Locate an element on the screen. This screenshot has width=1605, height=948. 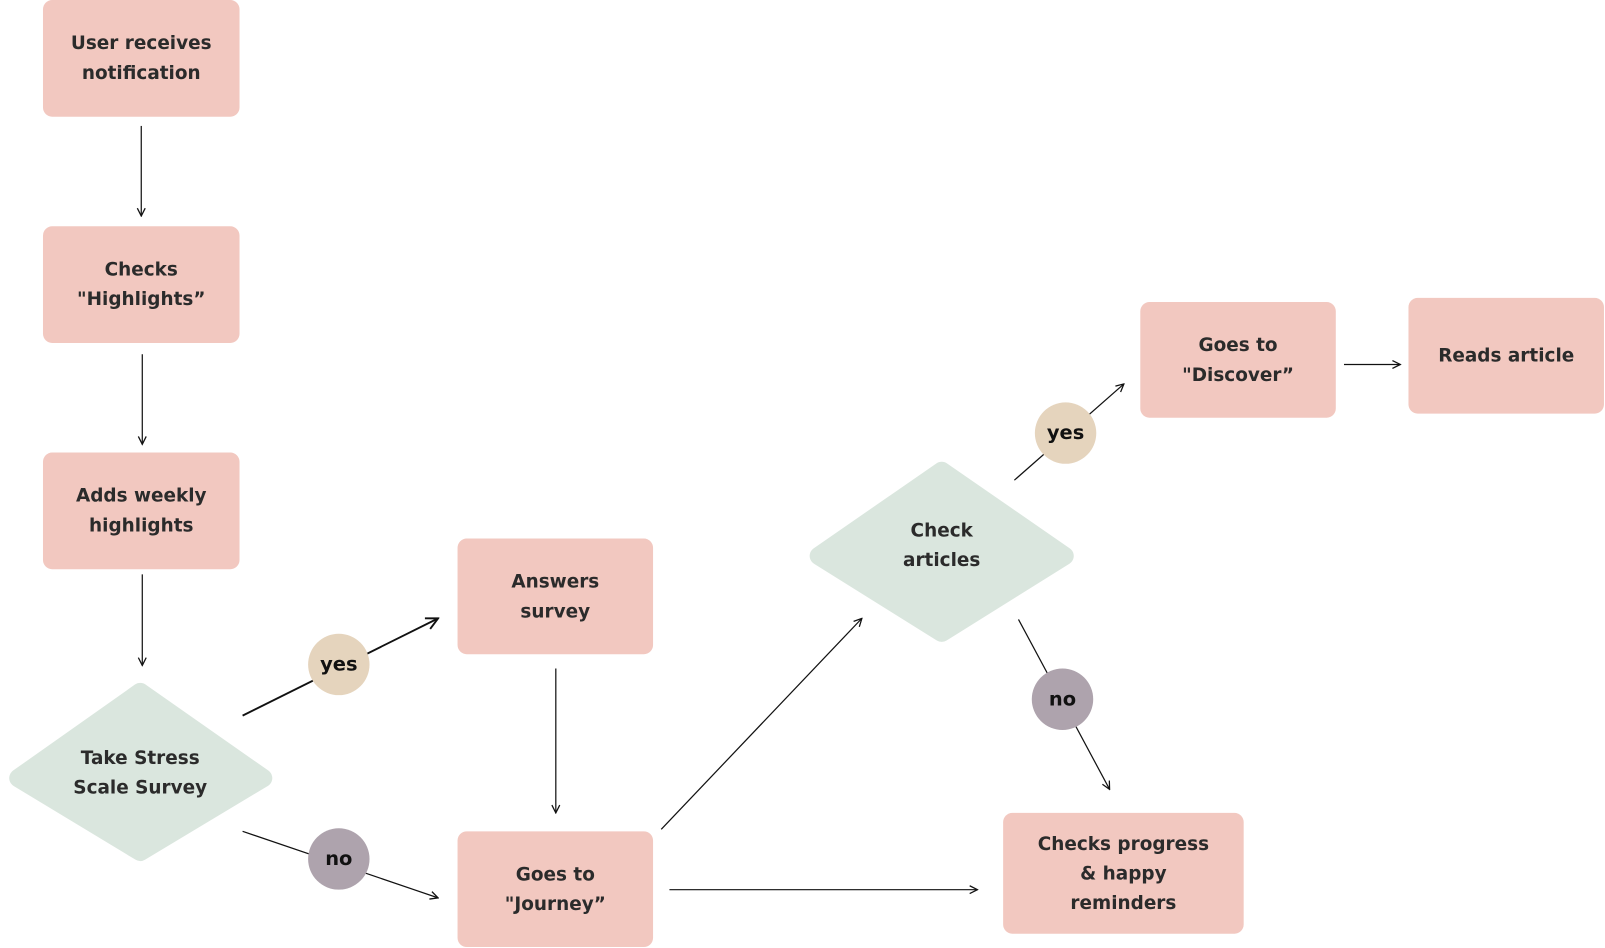
decision-label: Check articles is located at coordinates (942, 546).